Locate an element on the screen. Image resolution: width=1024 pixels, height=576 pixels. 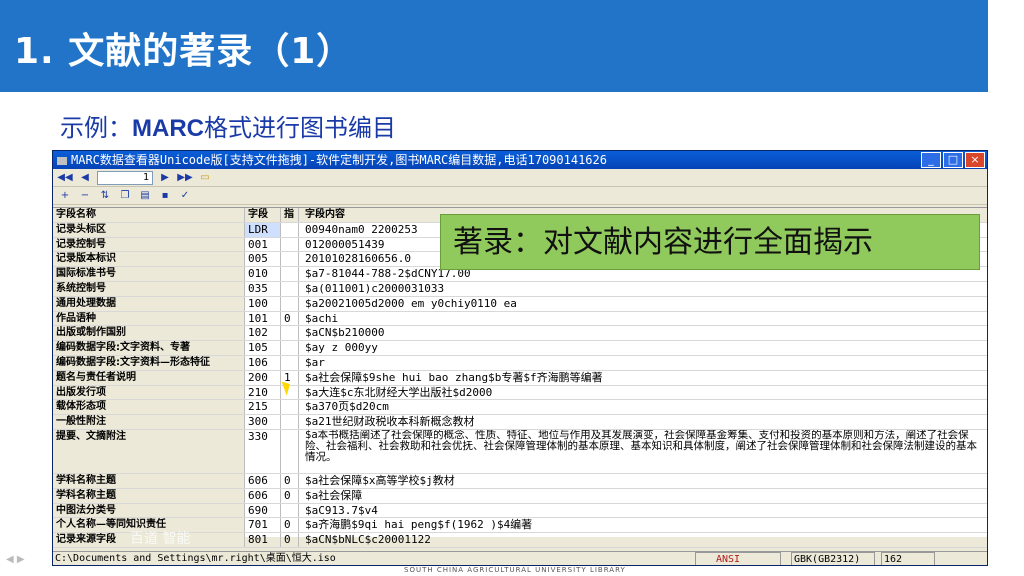
field-content-cell: $a社会保障$9she hui bao zhang$b专著$f齐海鹏等编著 is located at coordinates (643, 378).